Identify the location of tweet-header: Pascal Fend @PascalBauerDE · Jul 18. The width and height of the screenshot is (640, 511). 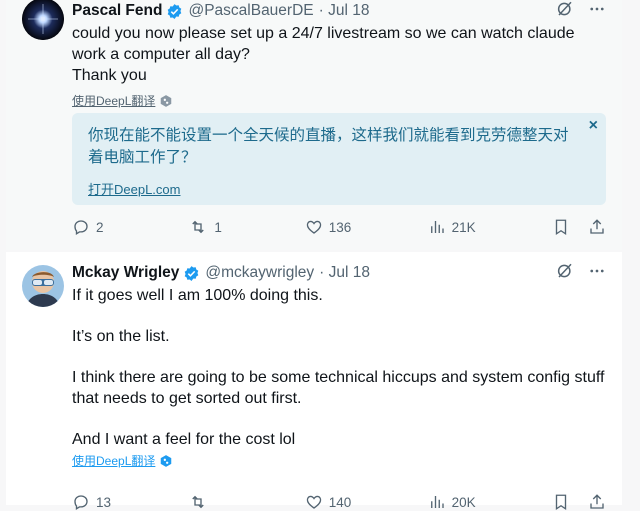
(339, 11).